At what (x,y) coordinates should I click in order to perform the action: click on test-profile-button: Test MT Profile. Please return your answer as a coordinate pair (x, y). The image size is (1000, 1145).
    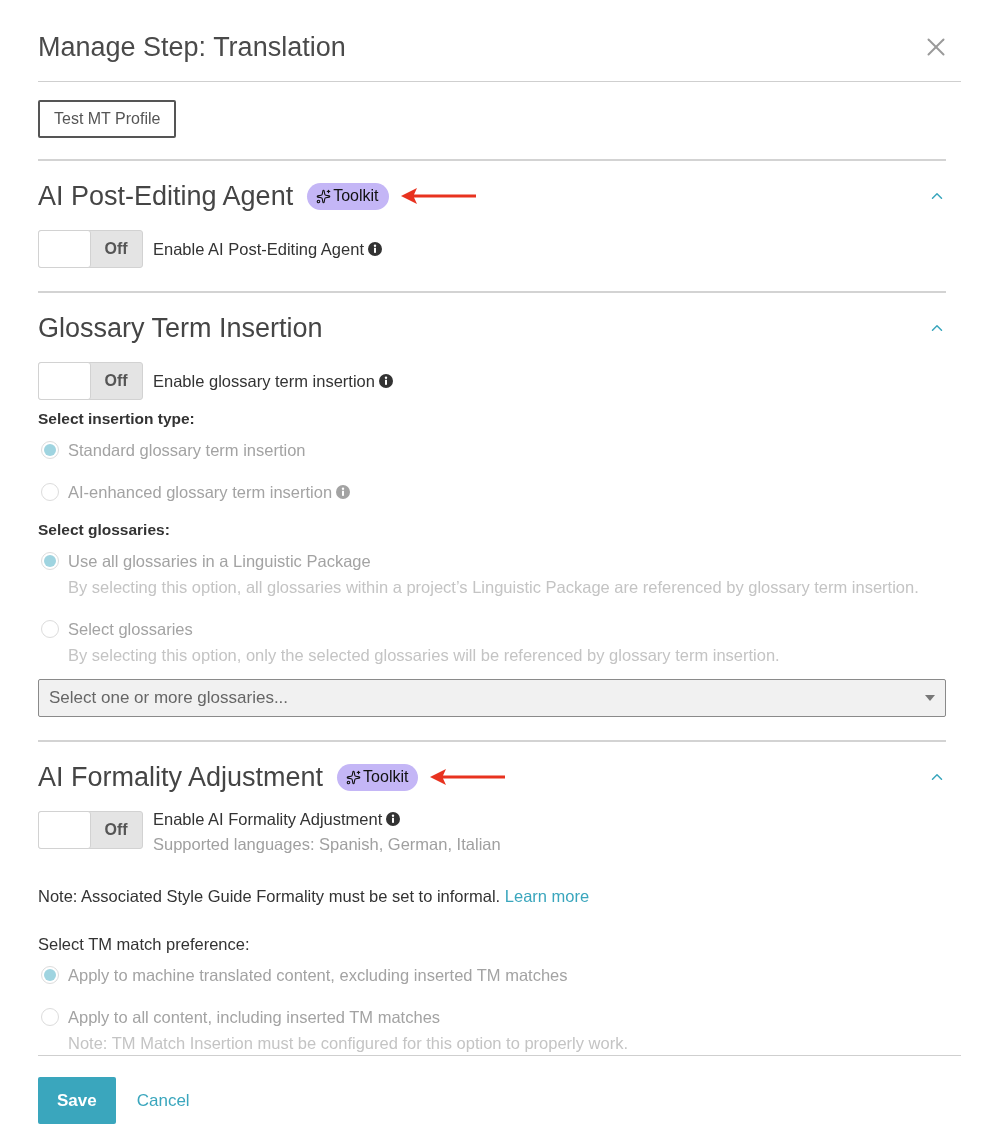
    Looking at the image, I should click on (107, 119).